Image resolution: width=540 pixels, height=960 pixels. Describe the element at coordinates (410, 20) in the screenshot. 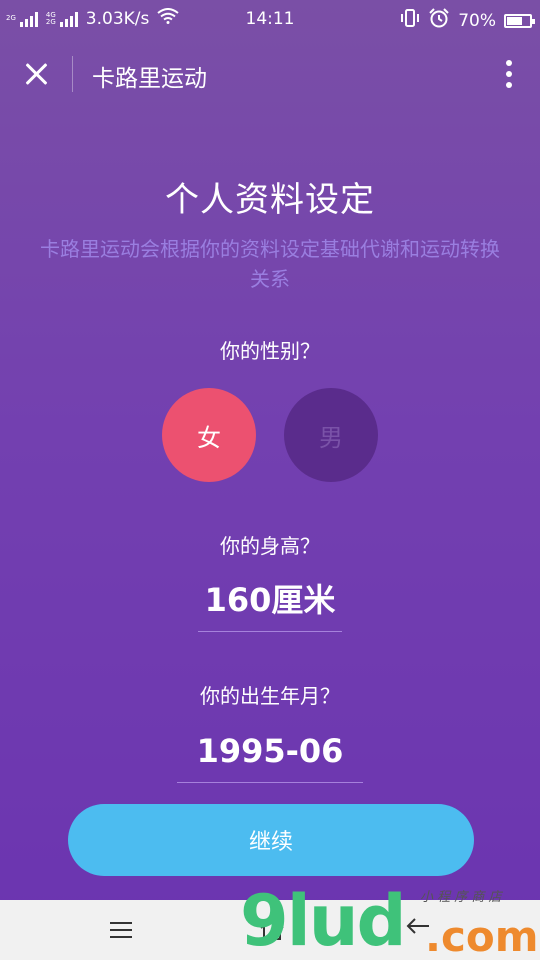

I see `vibrate-icon` at that location.